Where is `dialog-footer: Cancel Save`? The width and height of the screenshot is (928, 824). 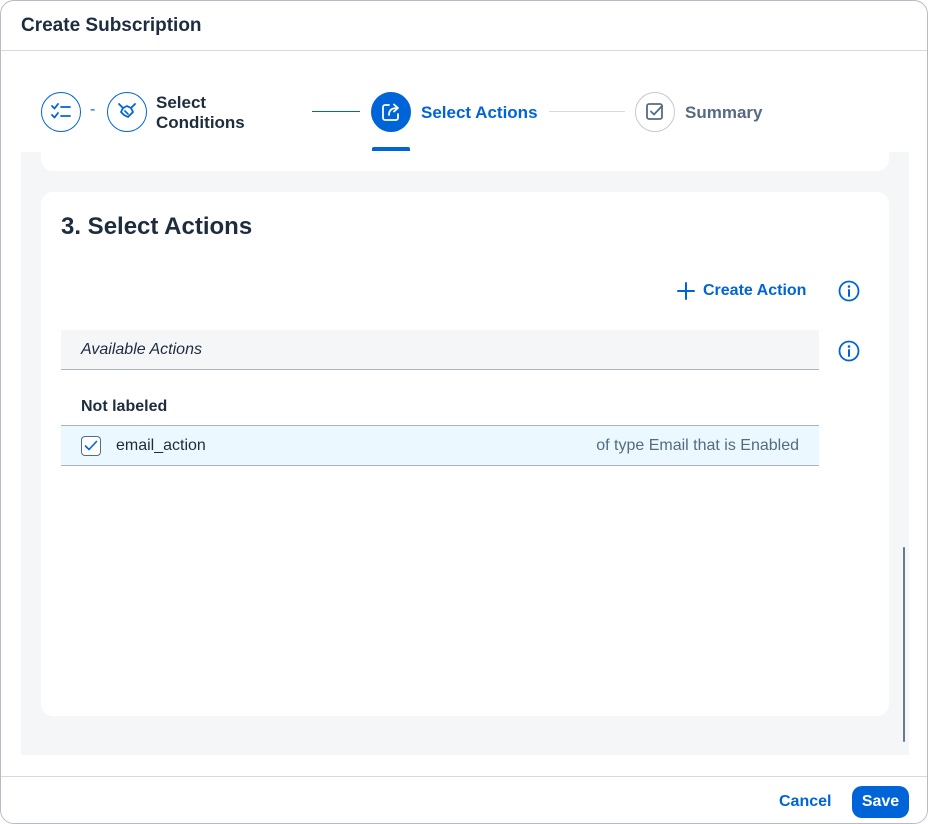 dialog-footer: Cancel Save is located at coordinates (464, 799).